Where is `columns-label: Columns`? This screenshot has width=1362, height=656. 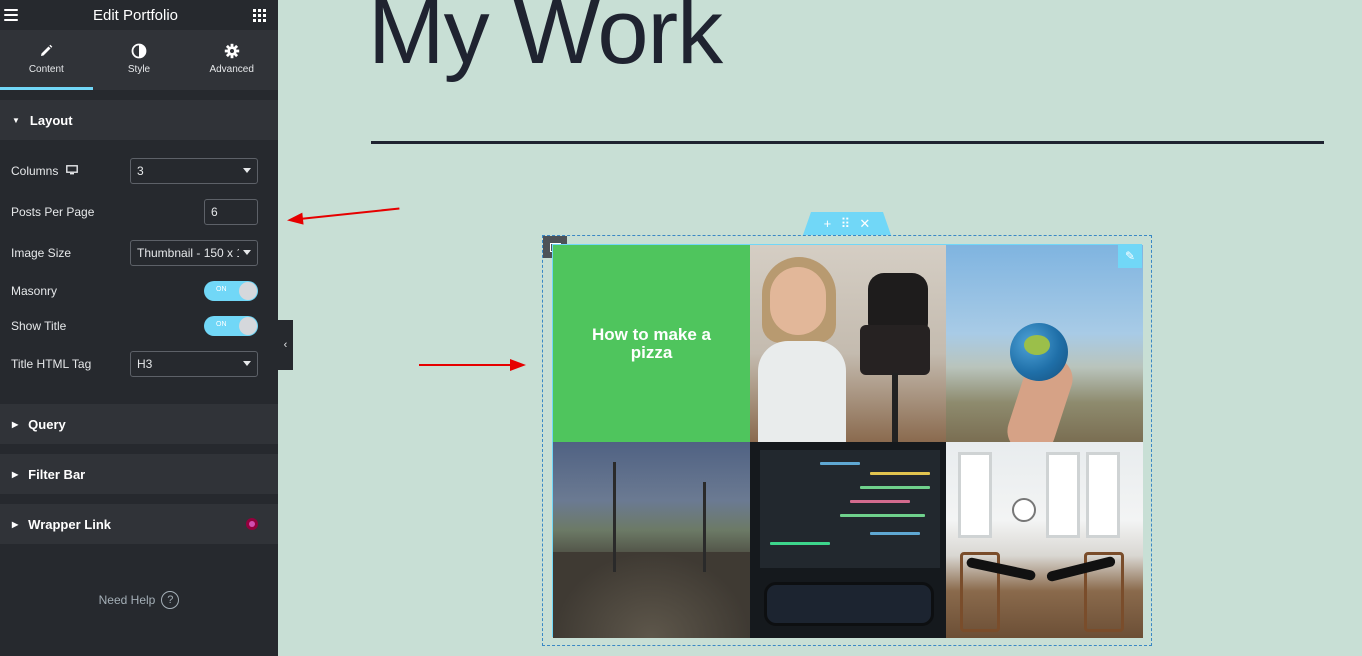 columns-label: Columns is located at coordinates (35, 170).